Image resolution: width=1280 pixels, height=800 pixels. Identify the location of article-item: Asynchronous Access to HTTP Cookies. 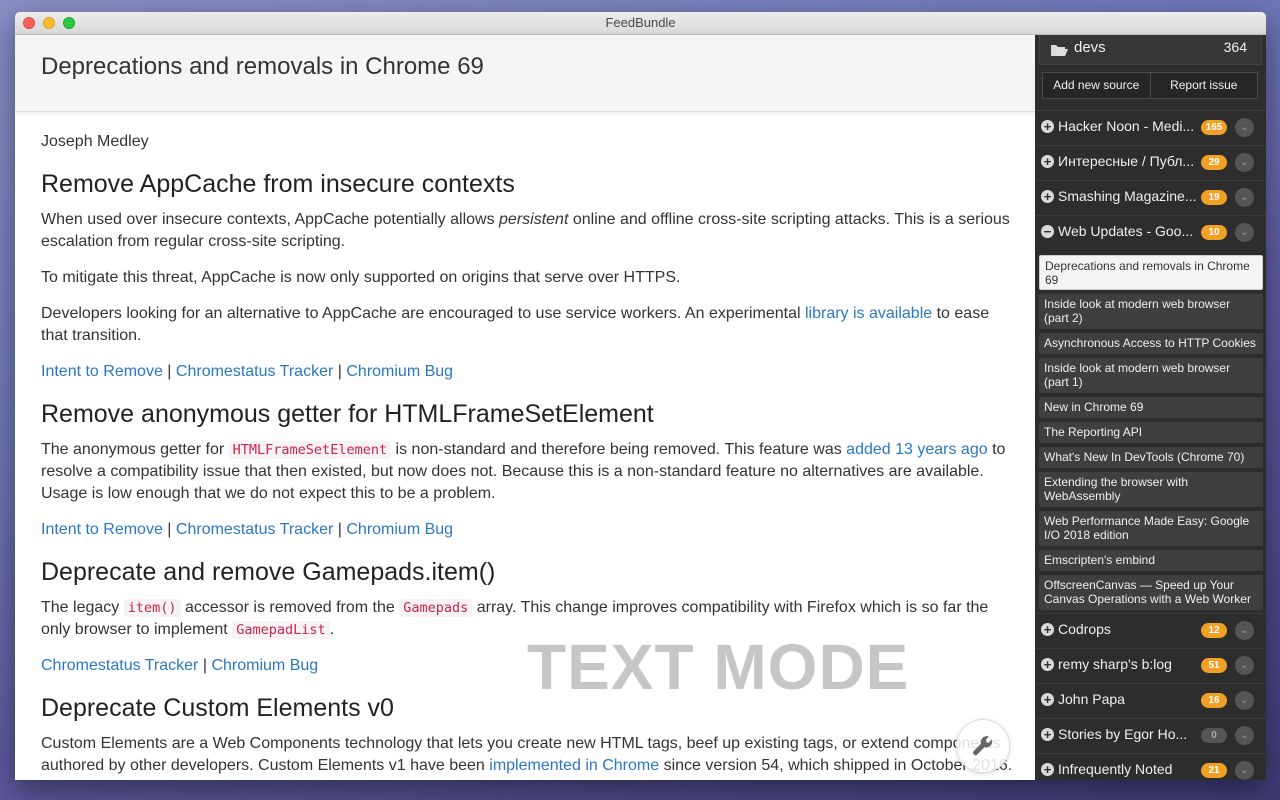
(1151, 343).